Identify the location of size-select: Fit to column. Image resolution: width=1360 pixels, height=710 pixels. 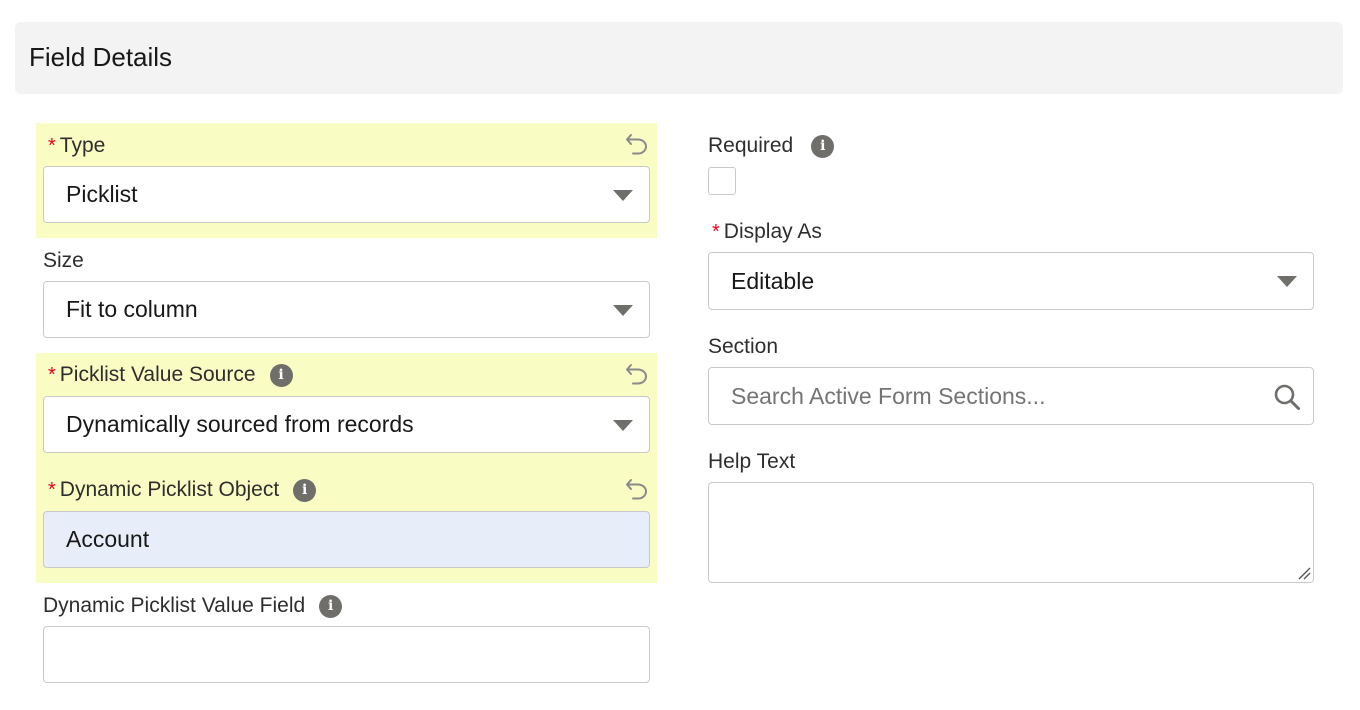
(346, 309).